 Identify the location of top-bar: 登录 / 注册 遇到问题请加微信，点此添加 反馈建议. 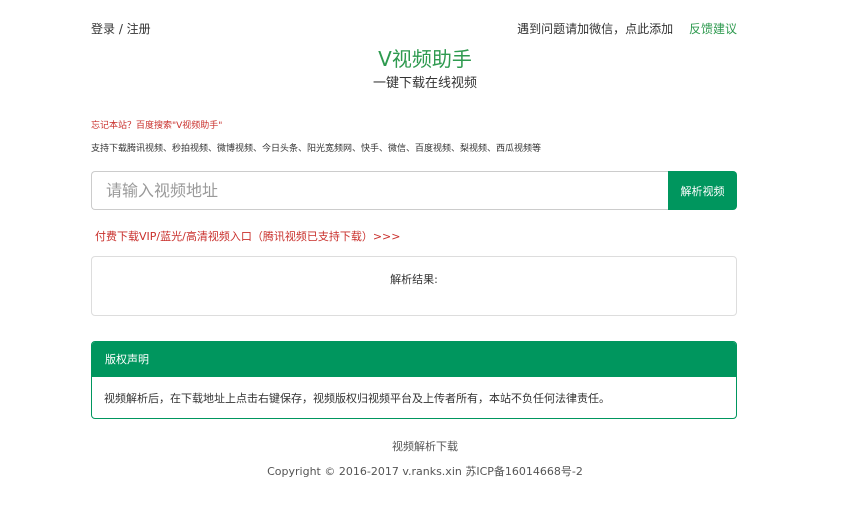
(414, 28).